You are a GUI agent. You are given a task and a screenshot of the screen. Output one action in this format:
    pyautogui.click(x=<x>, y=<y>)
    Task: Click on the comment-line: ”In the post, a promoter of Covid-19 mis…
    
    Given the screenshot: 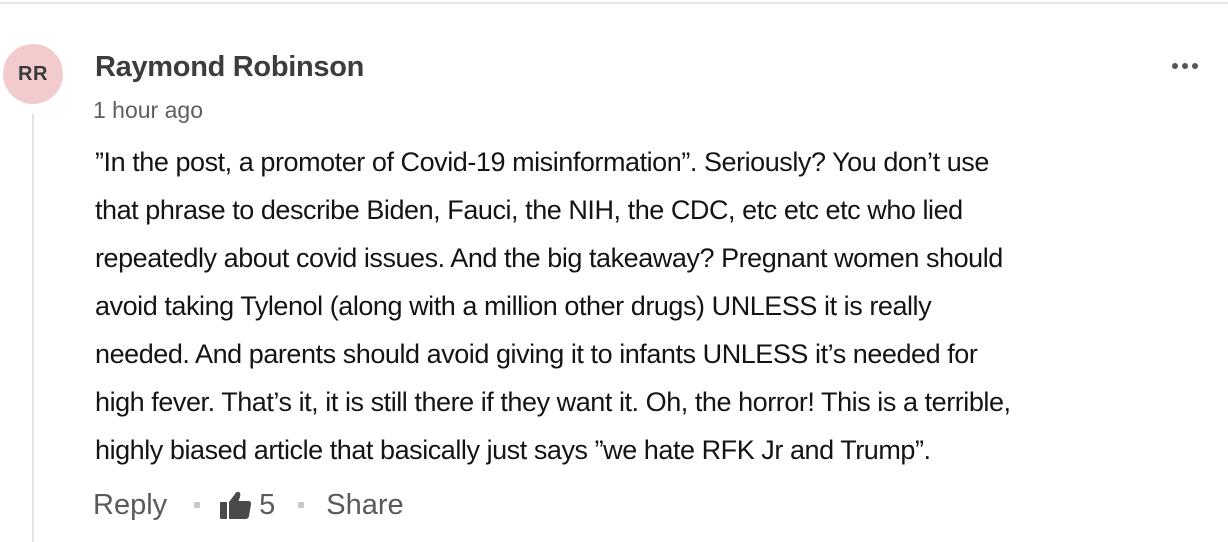 What is the action you would take?
    pyautogui.click(x=542, y=162)
    